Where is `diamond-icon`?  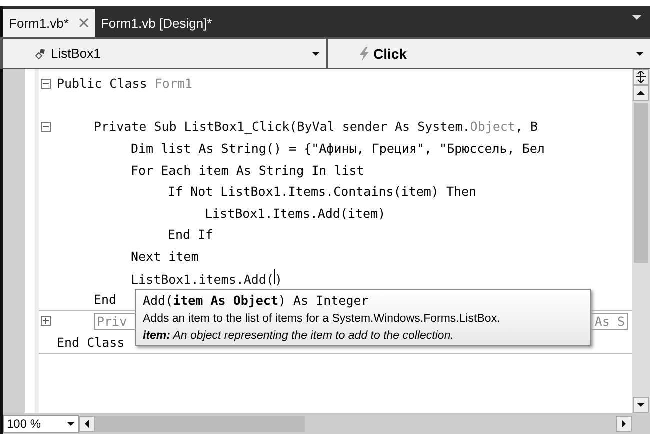
diamond-icon is located at coordinates (40, 53).